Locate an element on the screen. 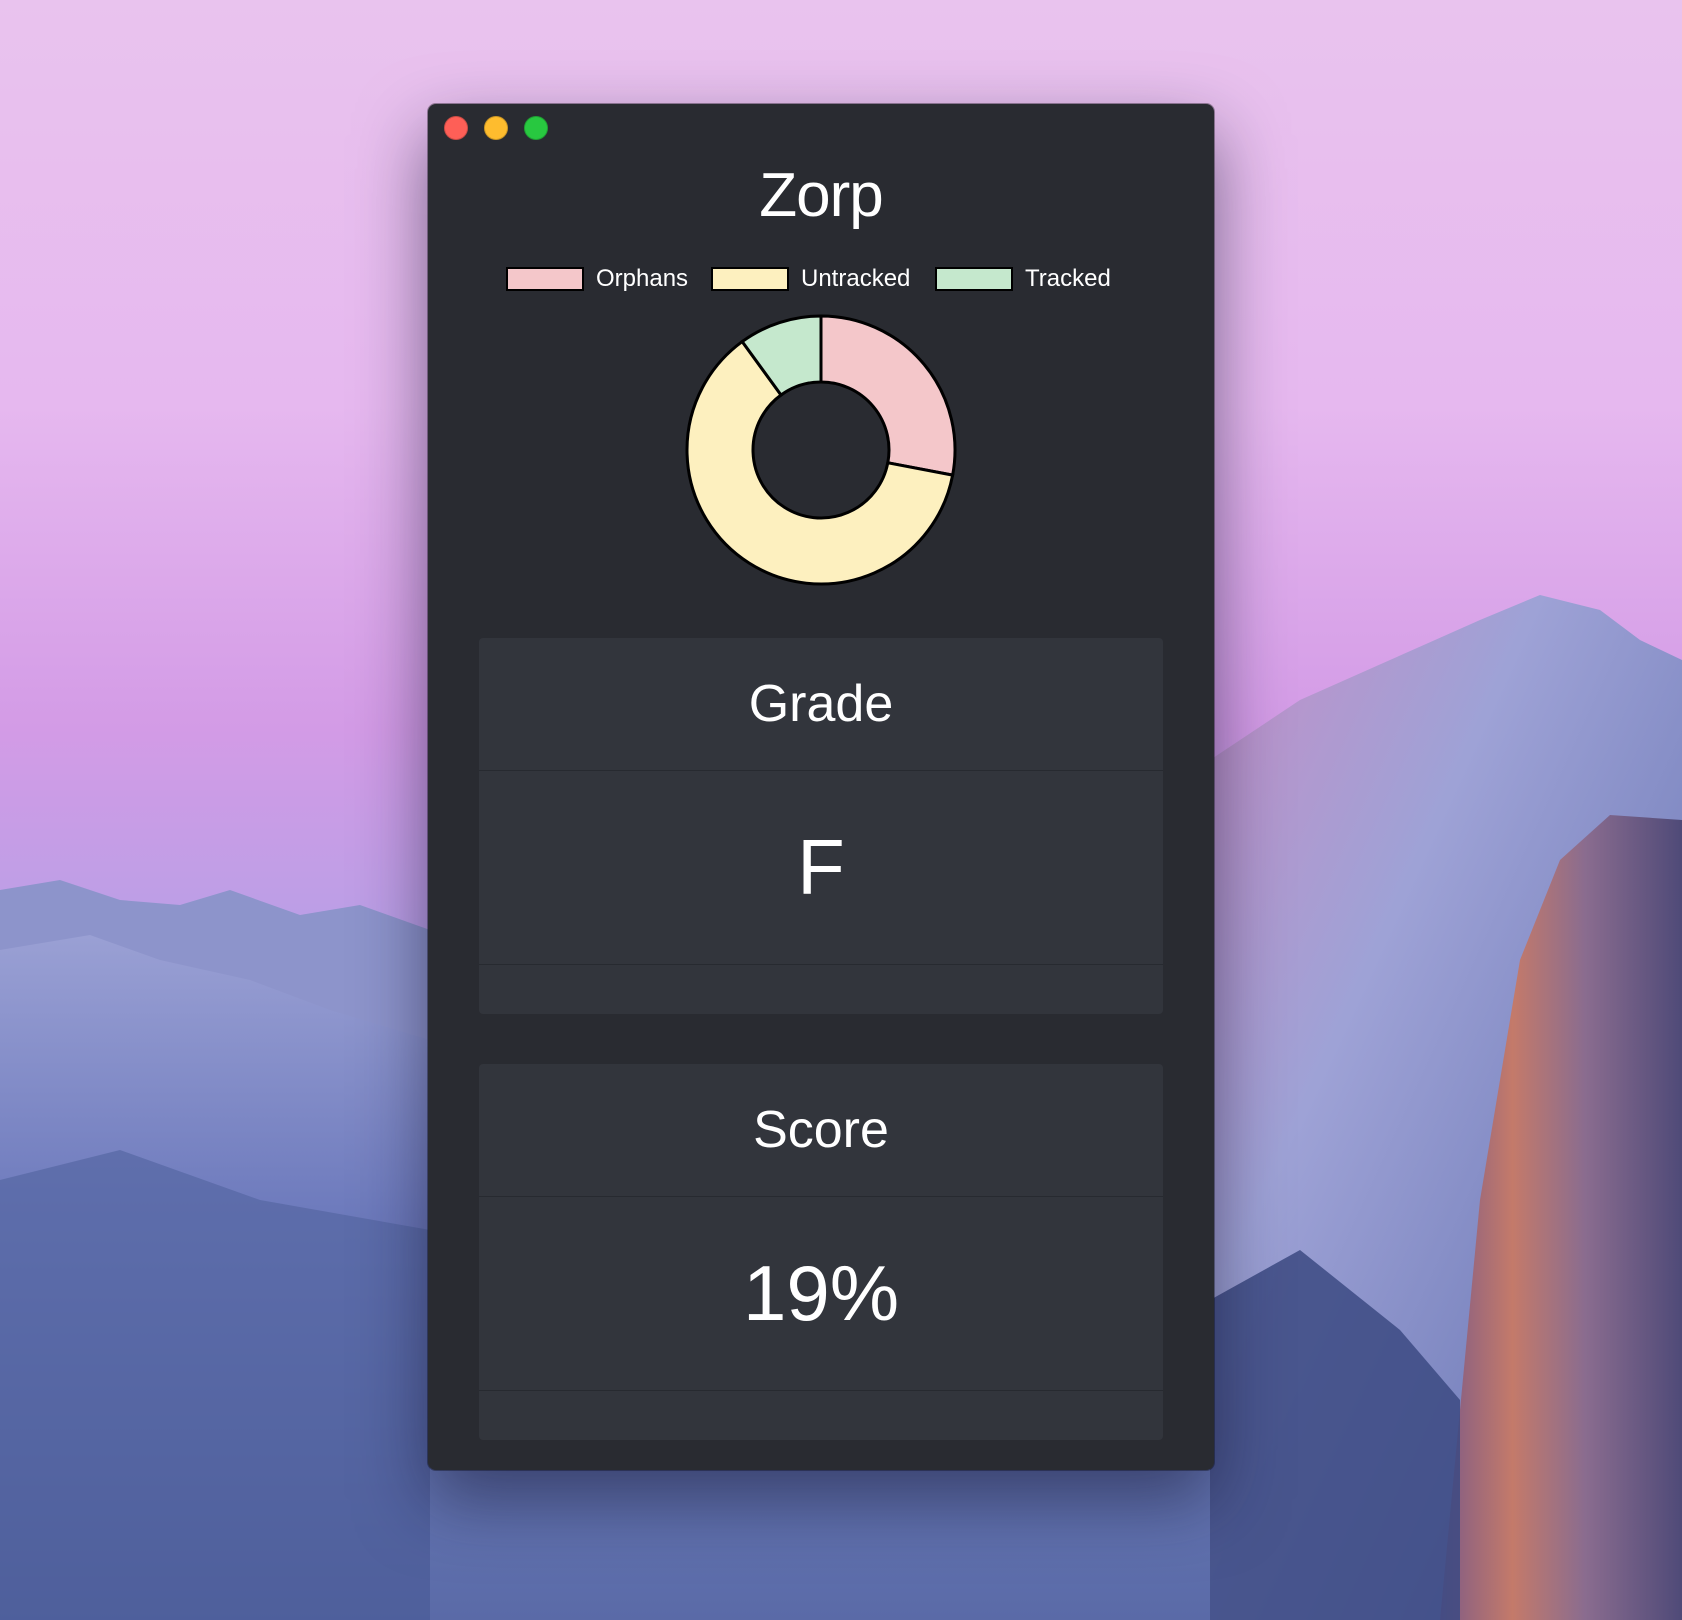 The image size is (1682, 1620). legend-label-orphans: Orphans is located at coordinates (642, 278).